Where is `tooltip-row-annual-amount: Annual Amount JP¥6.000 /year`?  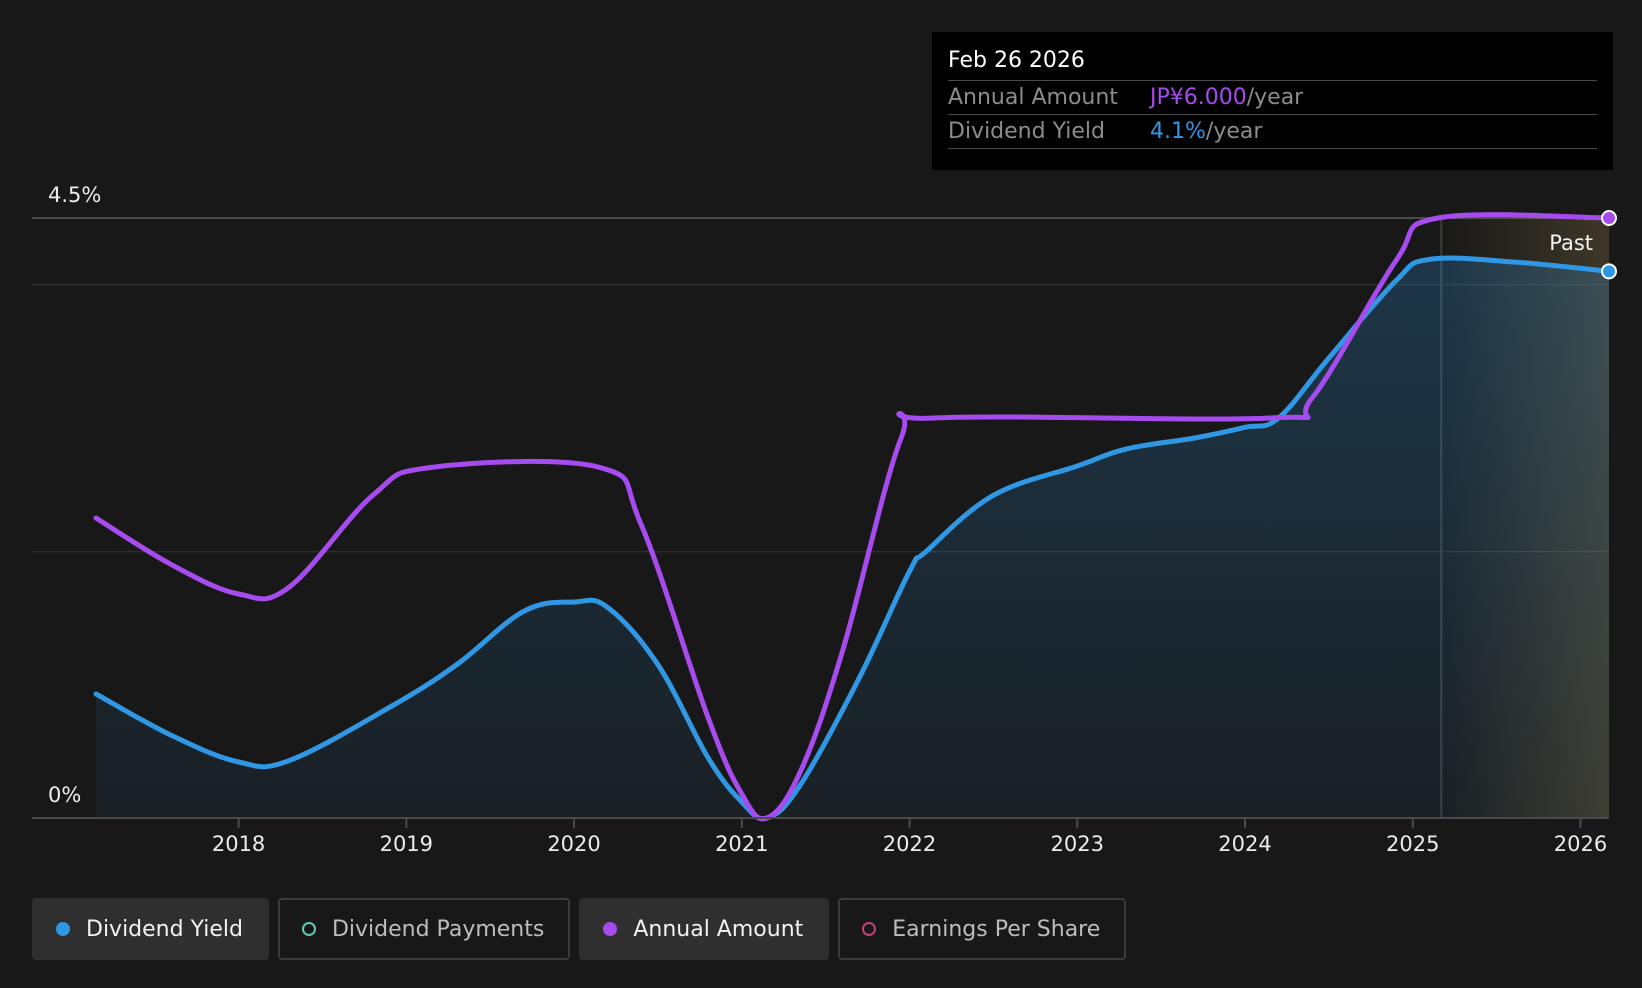 tooltip-row-annual-amount: Annual Amount JP¥6.000 /year is located at coordinates (1272, 98).